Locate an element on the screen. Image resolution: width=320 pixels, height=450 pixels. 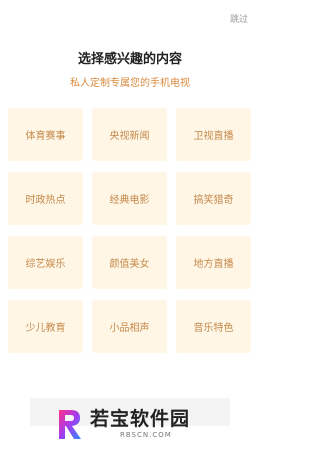
page-subtitle: 私人定制专属您的手机电视 is located at coordinates (130, 83).